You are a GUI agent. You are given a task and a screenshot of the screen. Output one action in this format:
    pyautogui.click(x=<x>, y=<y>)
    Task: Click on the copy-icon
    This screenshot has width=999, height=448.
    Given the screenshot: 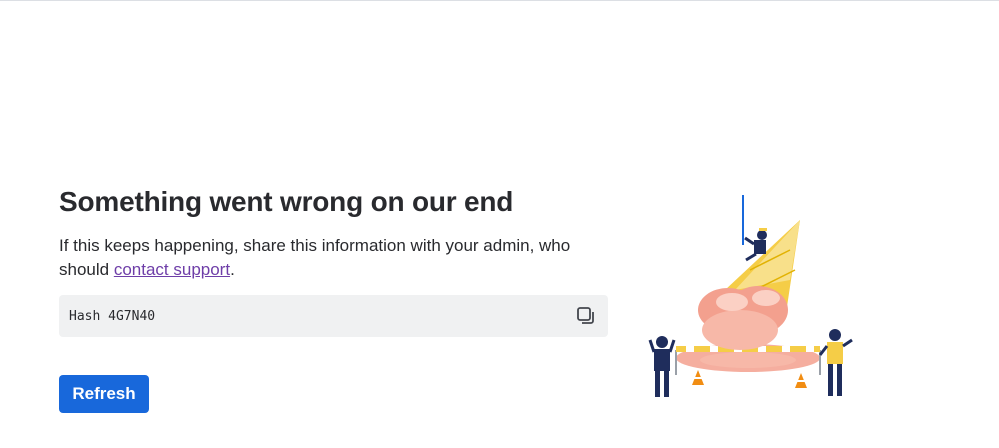 What is the action you would take?
    pyautogui.click(x=585, y=315)
    